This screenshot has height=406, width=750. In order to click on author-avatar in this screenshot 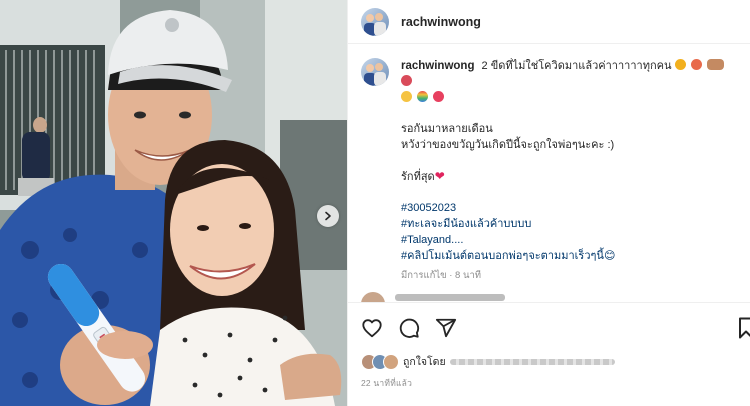, I will do `click(375, 21)`.